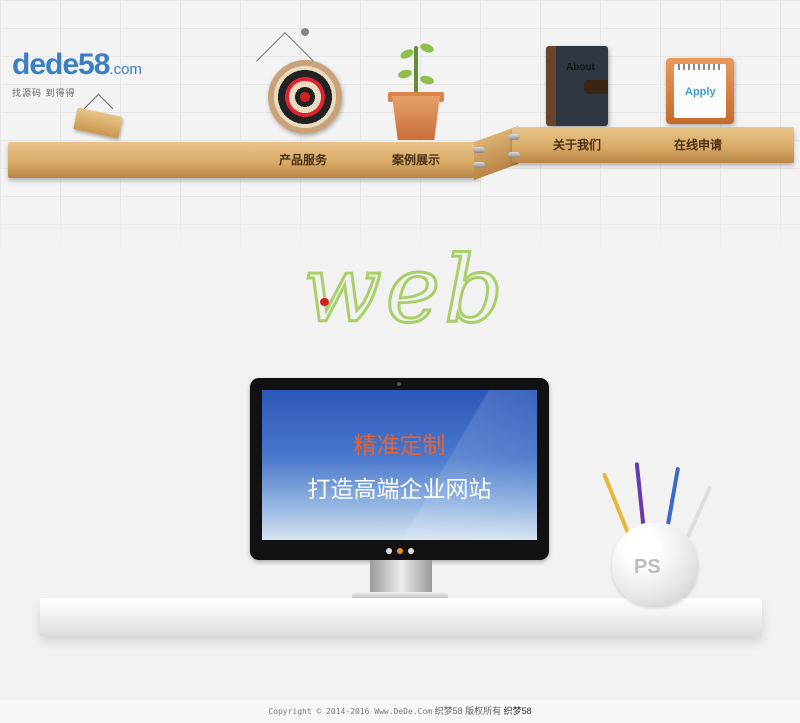 This screenshot has width=800, height=723. I want to click on logo-brand-number: 58, so click(94, 64).